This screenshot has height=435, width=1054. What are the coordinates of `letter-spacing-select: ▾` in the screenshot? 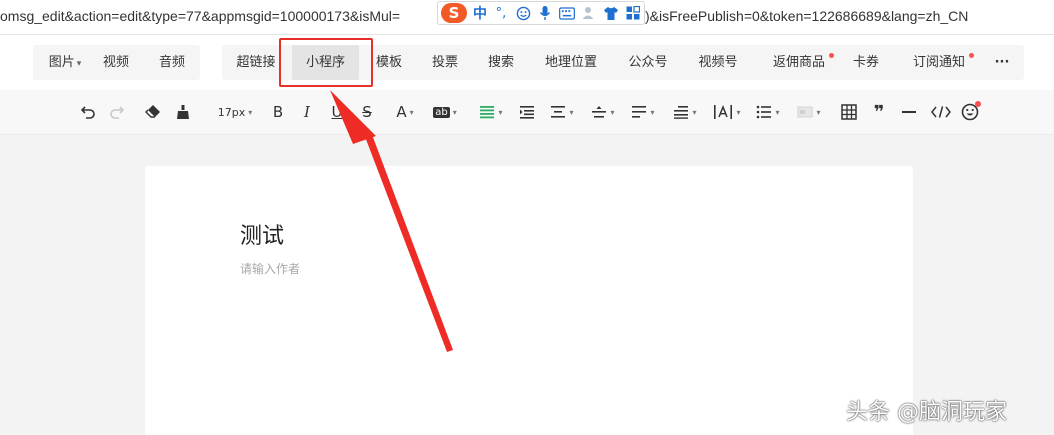 It's located at (727, 112).